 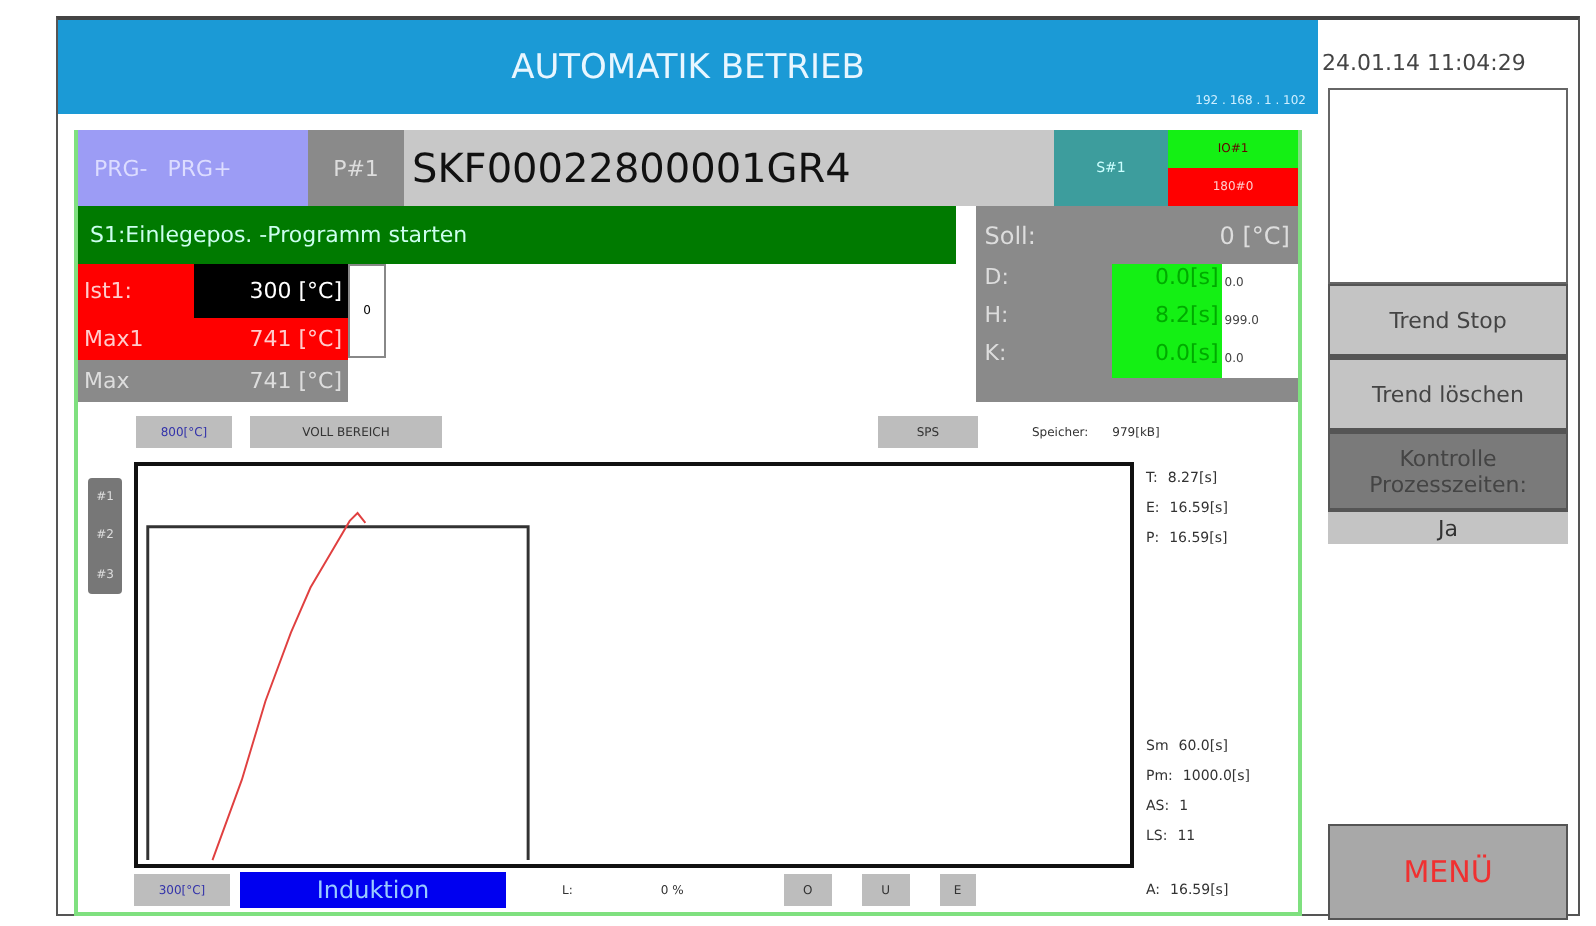 What do you see at coordinates (1167, 321) in the screenshot?
I see `time-value: 8.2[s]` at bounding box center [1167, 321].